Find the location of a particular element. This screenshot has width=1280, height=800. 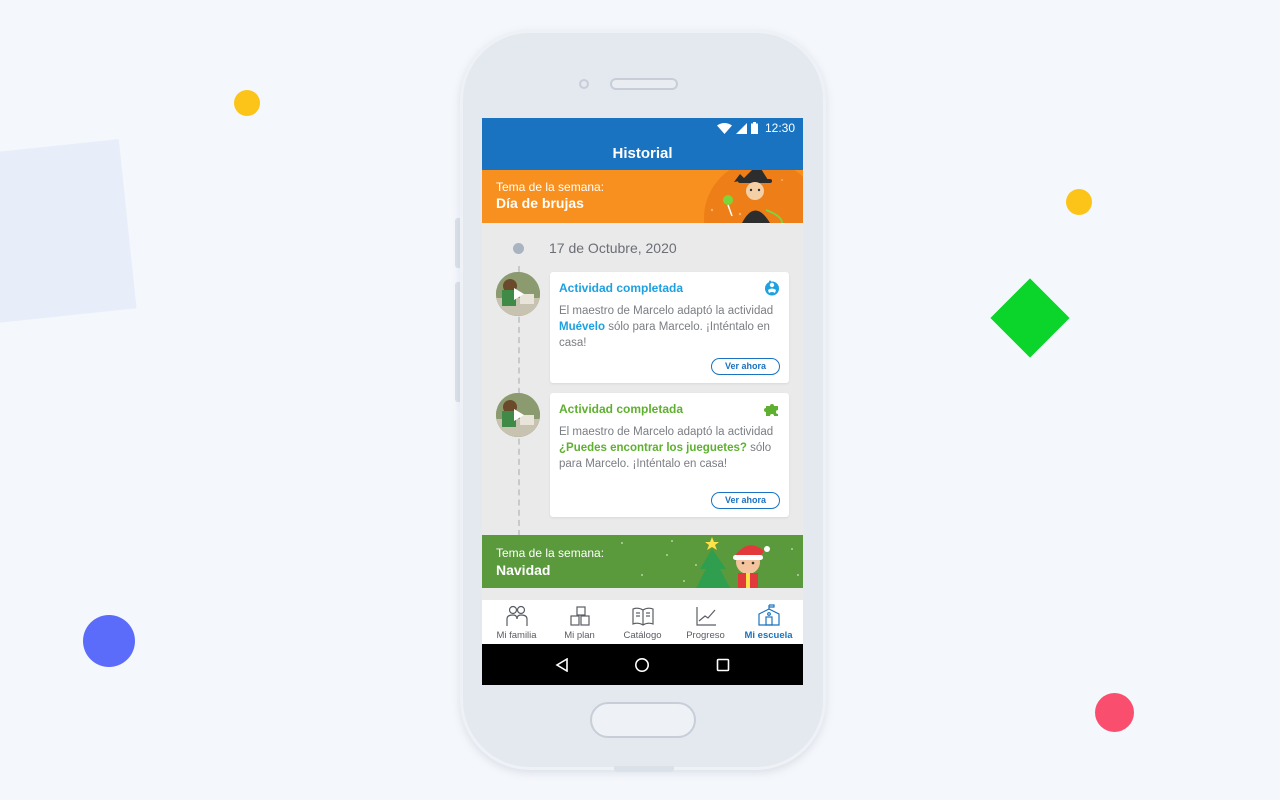

phone-bottom-edge is located at coordinates (644, 769).